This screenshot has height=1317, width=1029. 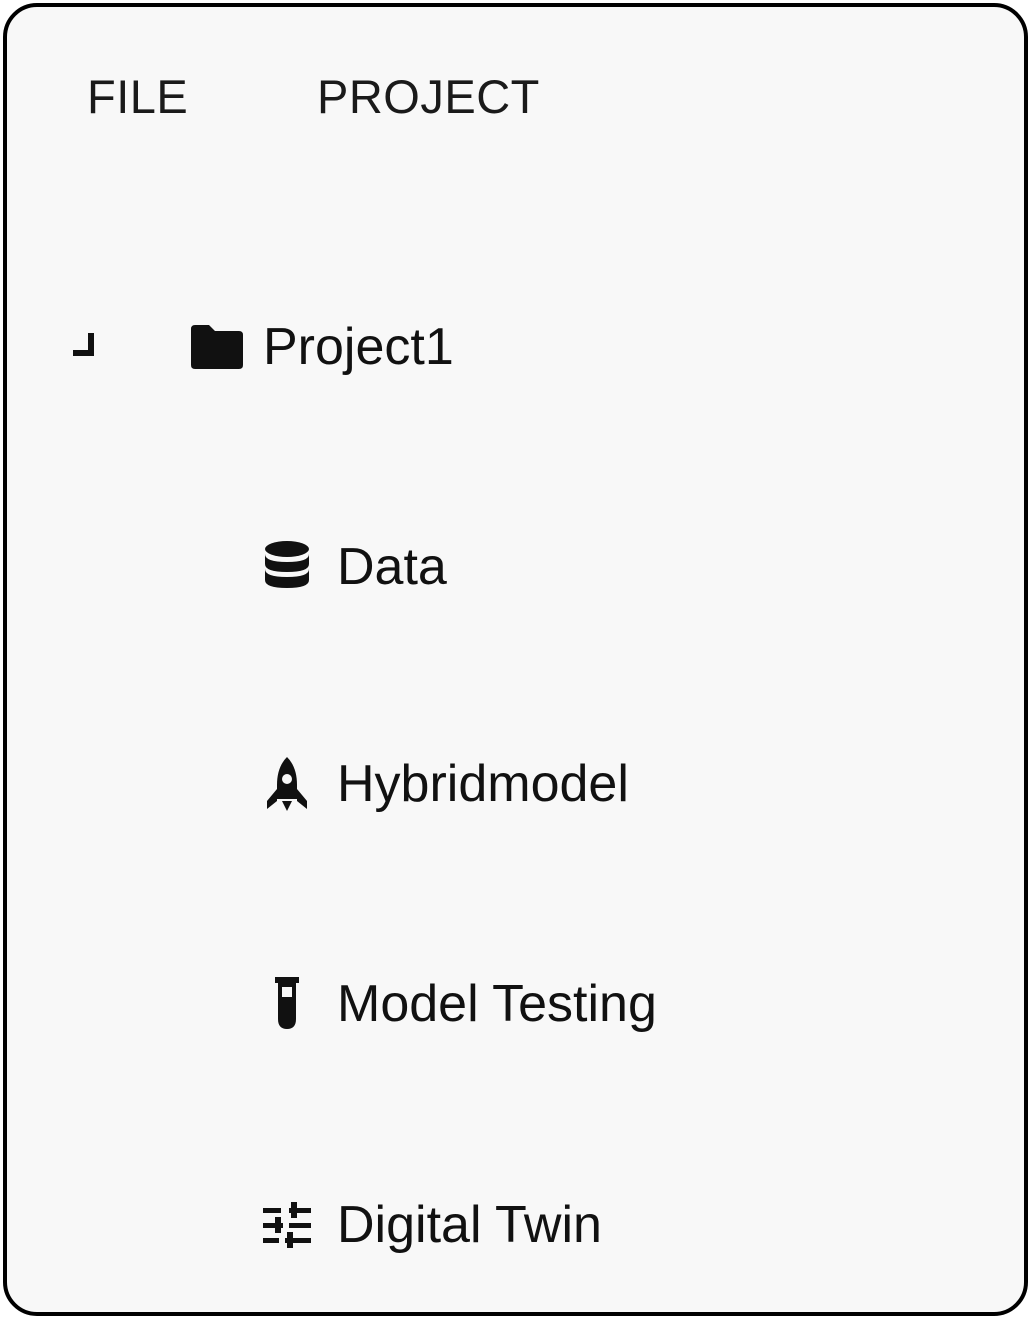 What do you see at coordinates (216, 347) in the screenshot?
I see `folder-icon` at bounding box center [216, 347].